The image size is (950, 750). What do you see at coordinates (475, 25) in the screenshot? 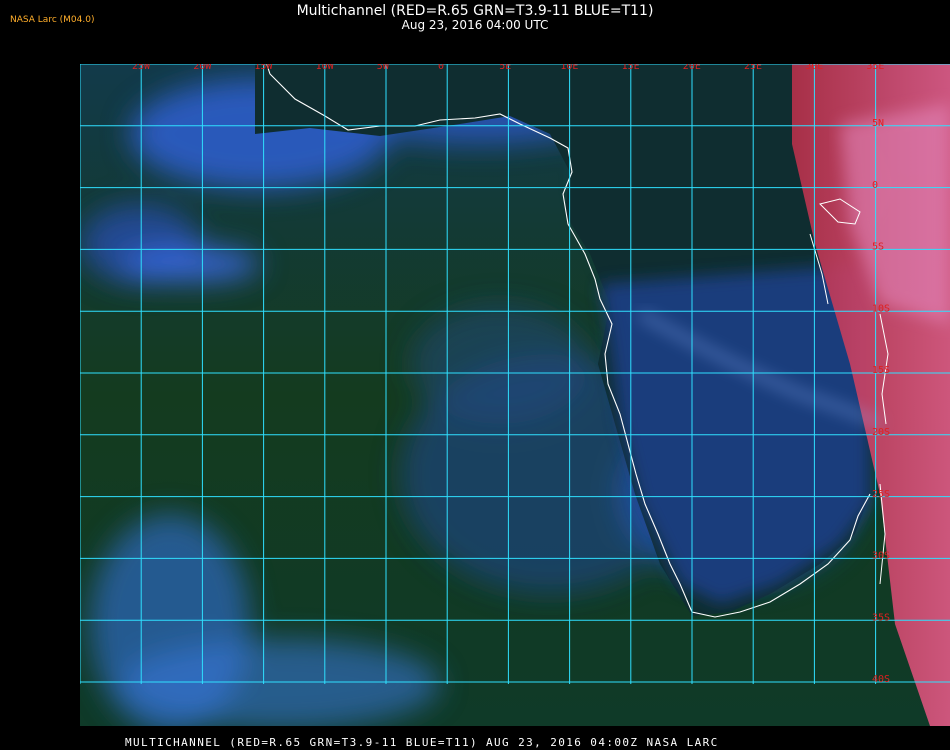
I see `image-timestamp: Aug 23, 2016 04:00 UTC` at bounding box center [475, 25].